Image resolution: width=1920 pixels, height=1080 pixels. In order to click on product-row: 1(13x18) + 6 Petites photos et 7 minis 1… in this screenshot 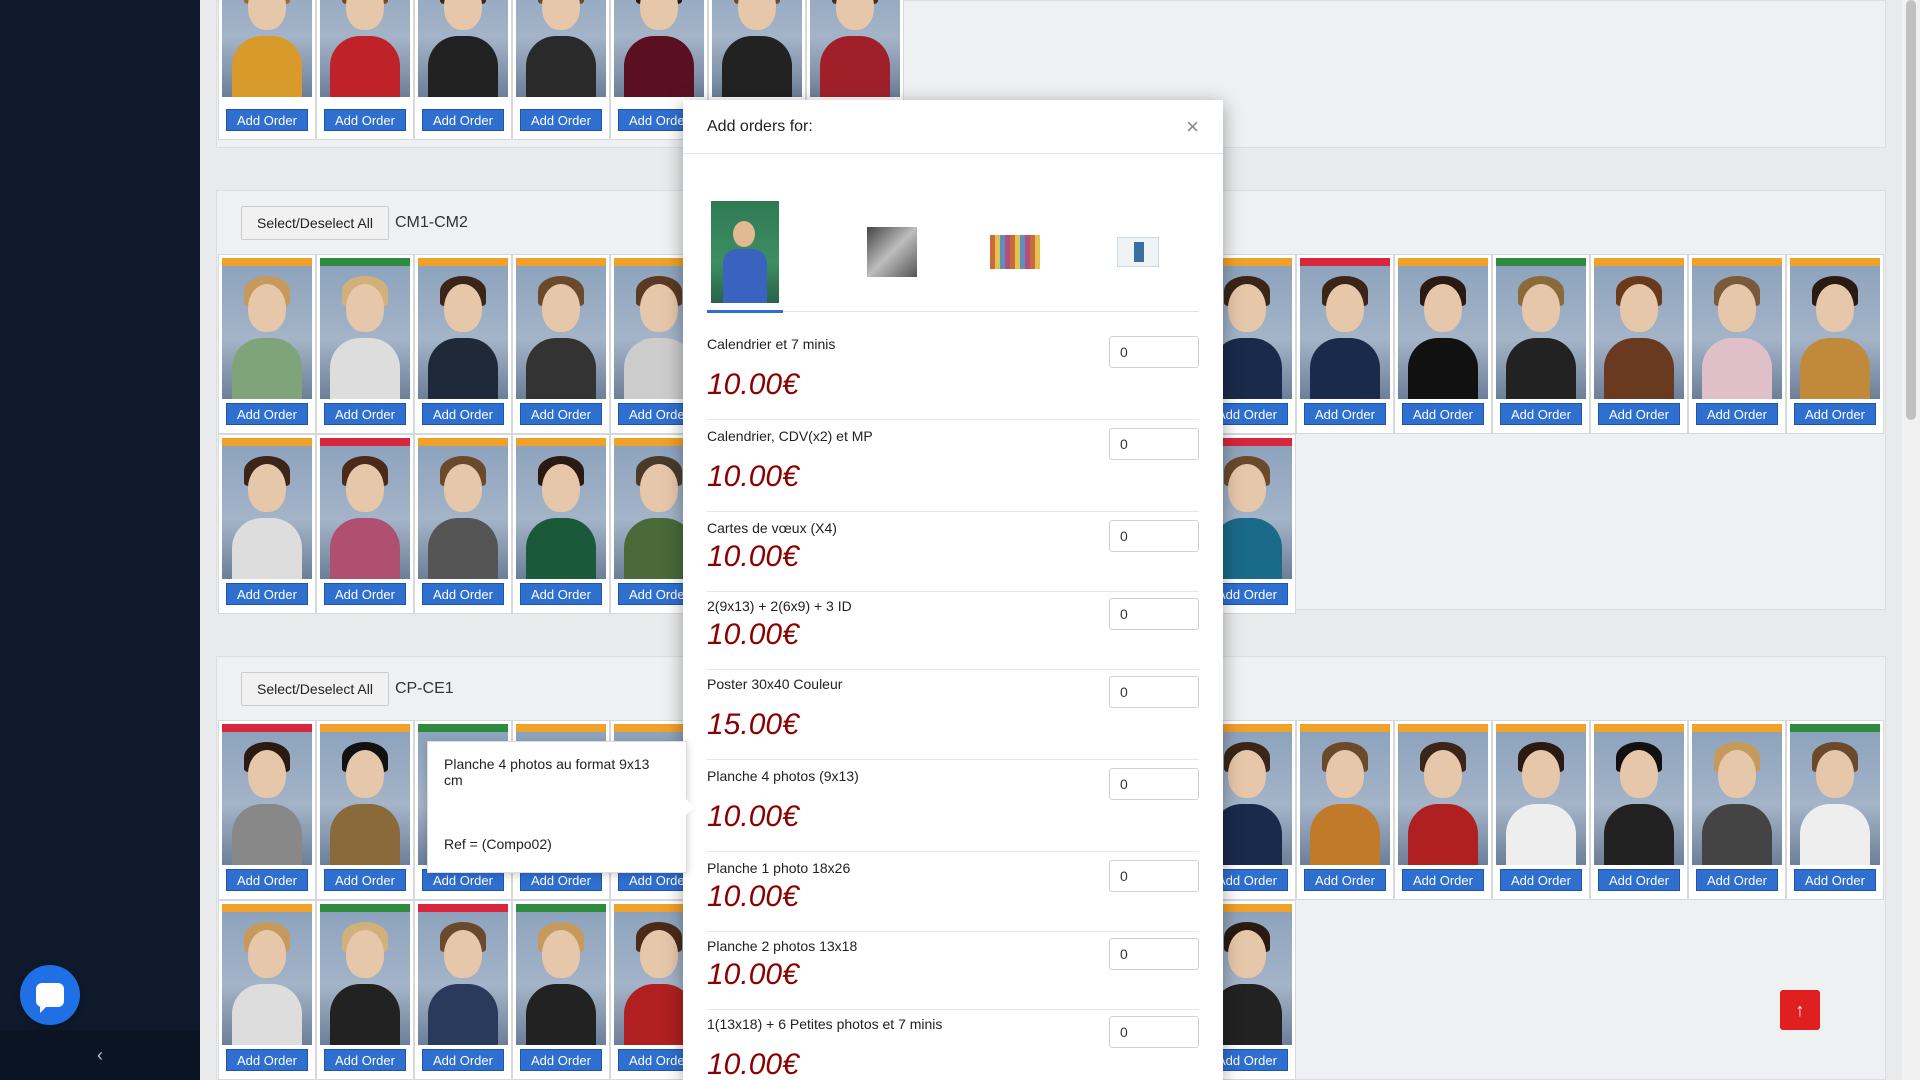, I will do `click(953, 1048)`.